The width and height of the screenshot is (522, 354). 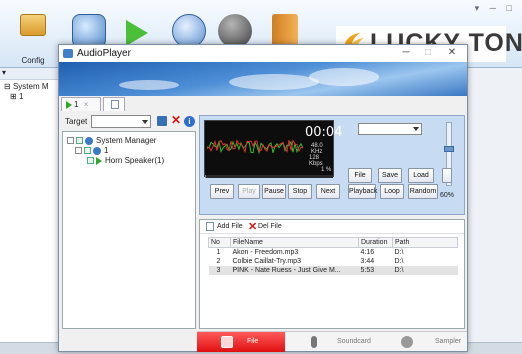 I want to click on prev-button: Prev, so click(x=222, y=191).